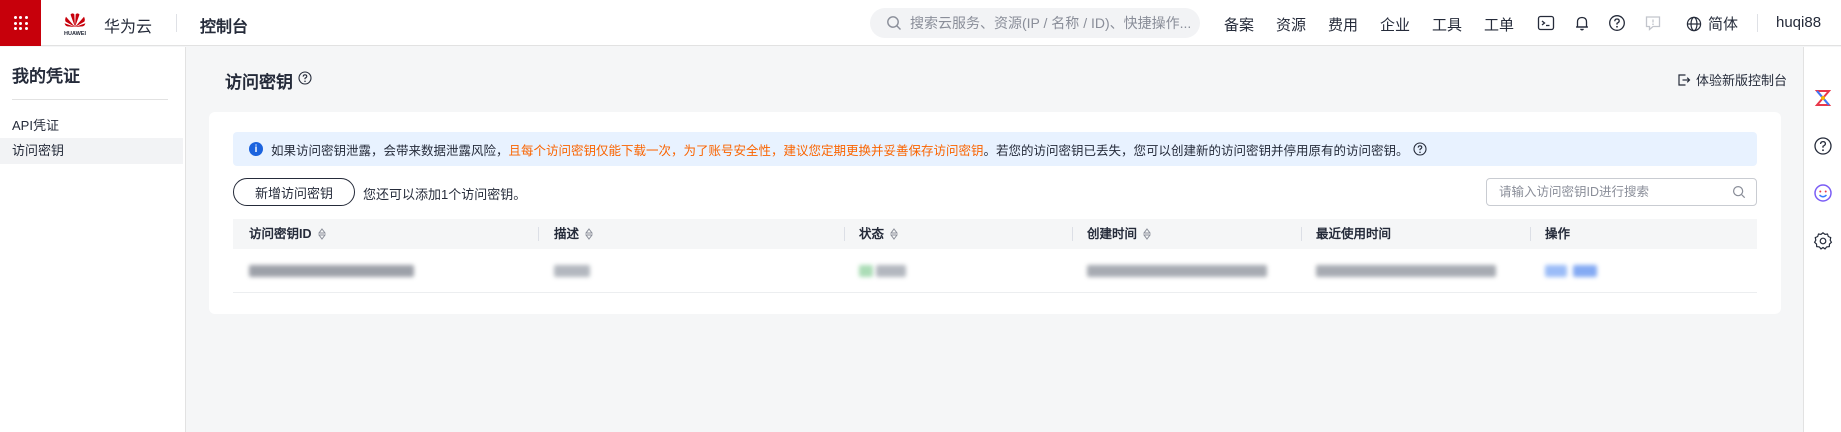 This screenshot has height=432, width=1841. Describe the element at coordinates (1447, 24) in the screenshot. I see `nav-tools: 工具` at that location.